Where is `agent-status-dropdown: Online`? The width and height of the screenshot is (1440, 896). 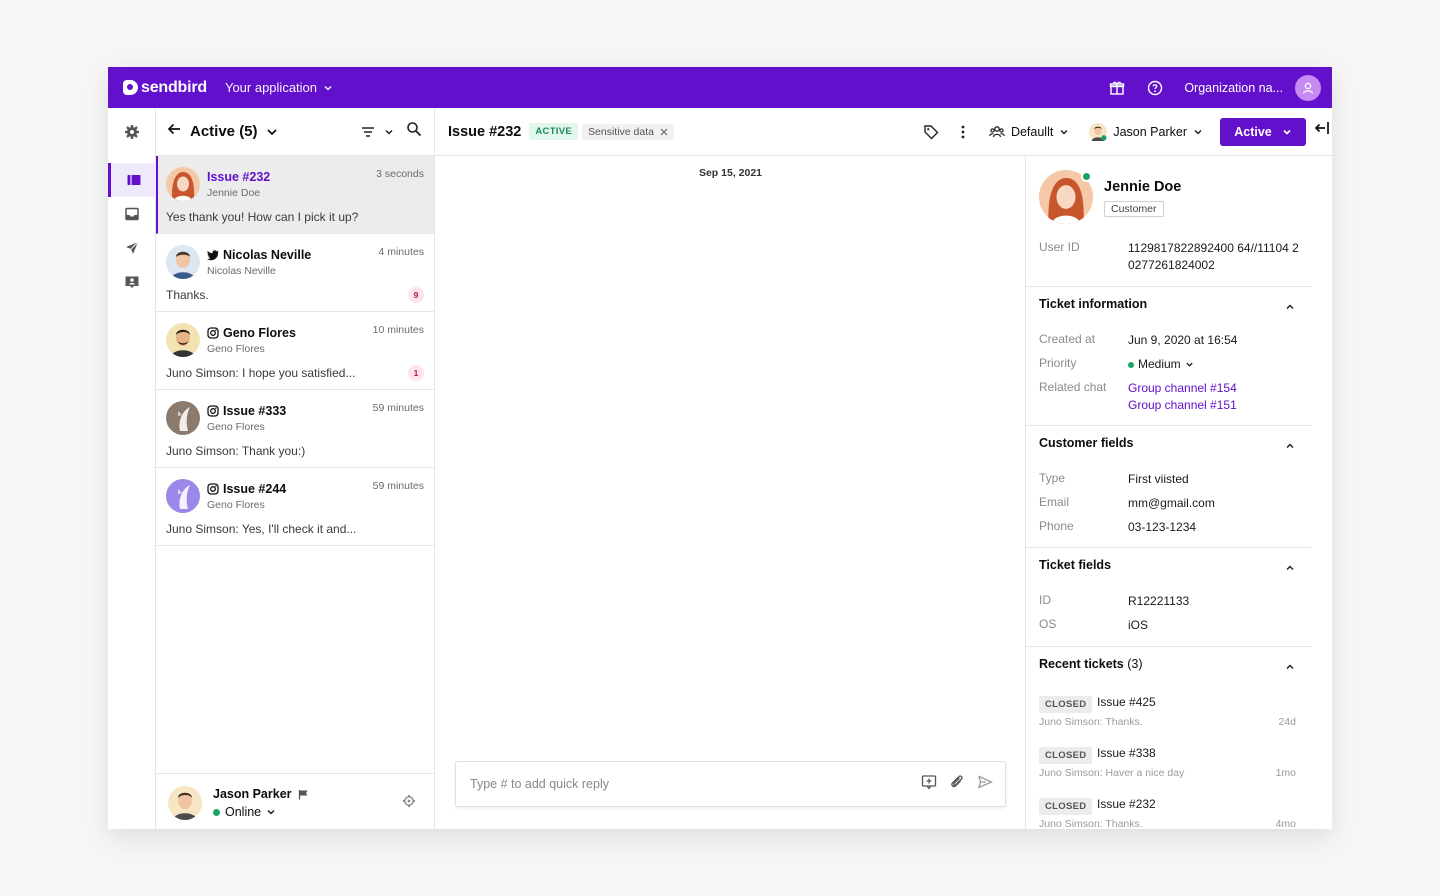
agent-status-dropdown: Online is located at coordinates (244, 812).